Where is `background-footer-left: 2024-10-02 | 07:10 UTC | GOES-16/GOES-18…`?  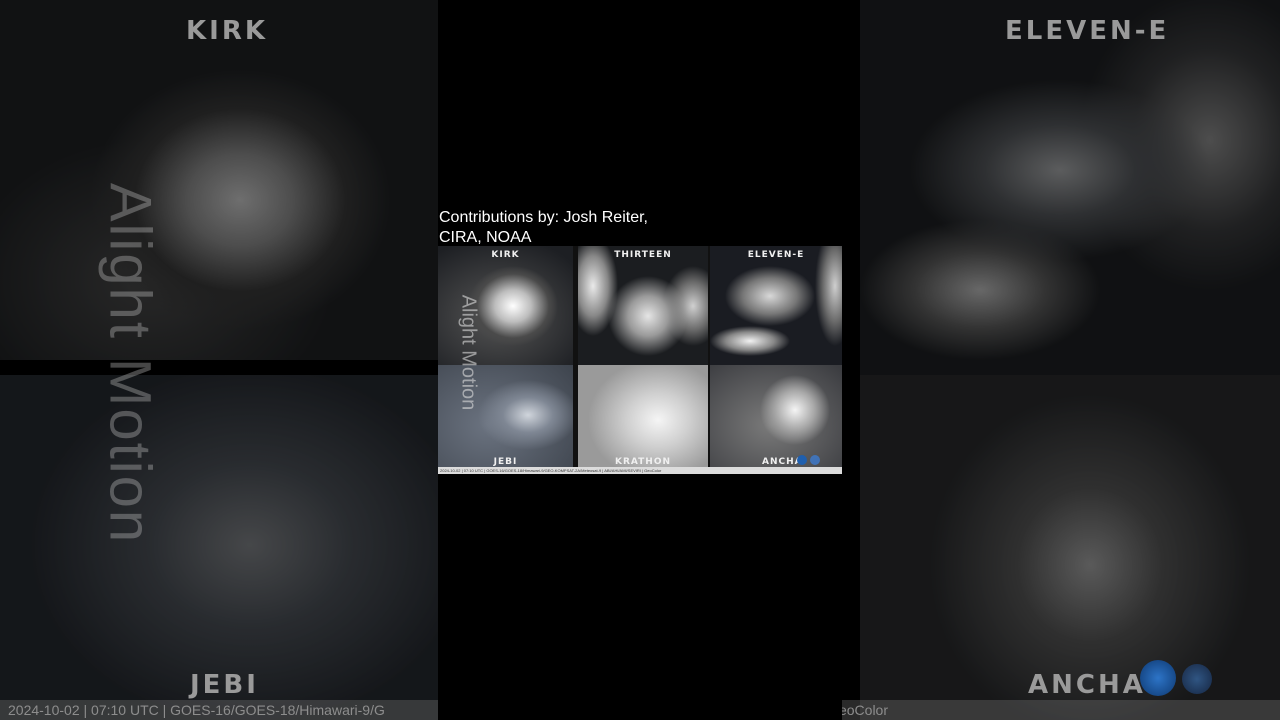
background-footer-left: 2024-10-02 | 07:10 UTC | GOES-16/GOES-18… is located at coordinates (196, 710).